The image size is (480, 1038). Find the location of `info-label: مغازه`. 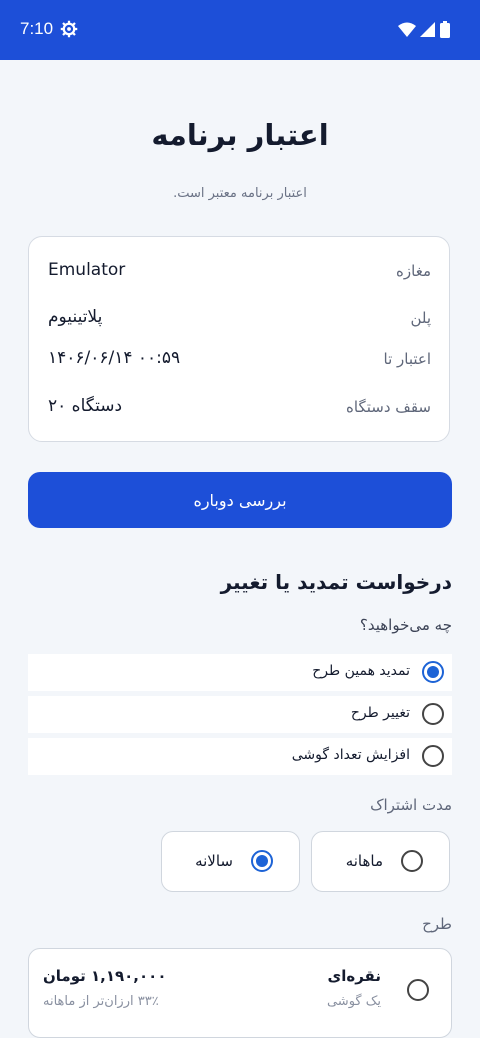

info-label: مغازه is located at coordinates (413, 271).